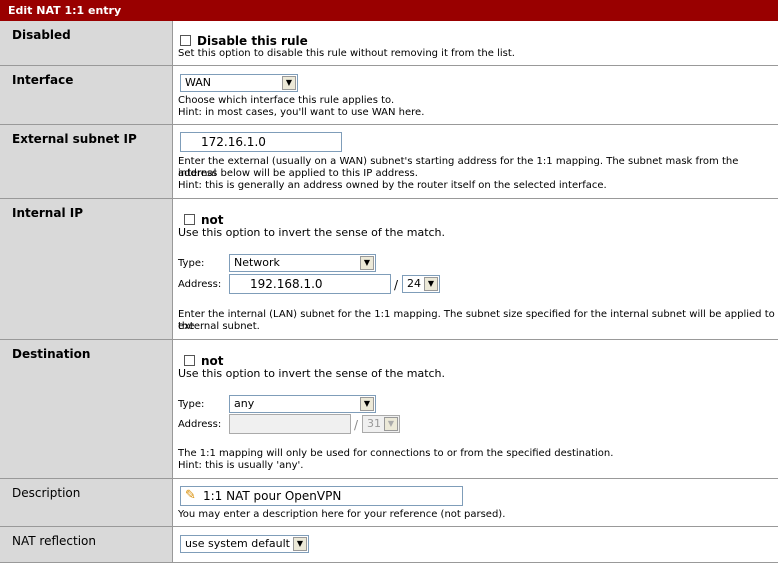  What do you see at coordinates (310, 284) in the screenshot?
I see `internal-address-input: 192.168.1.0` at bounding box center [310, 284].